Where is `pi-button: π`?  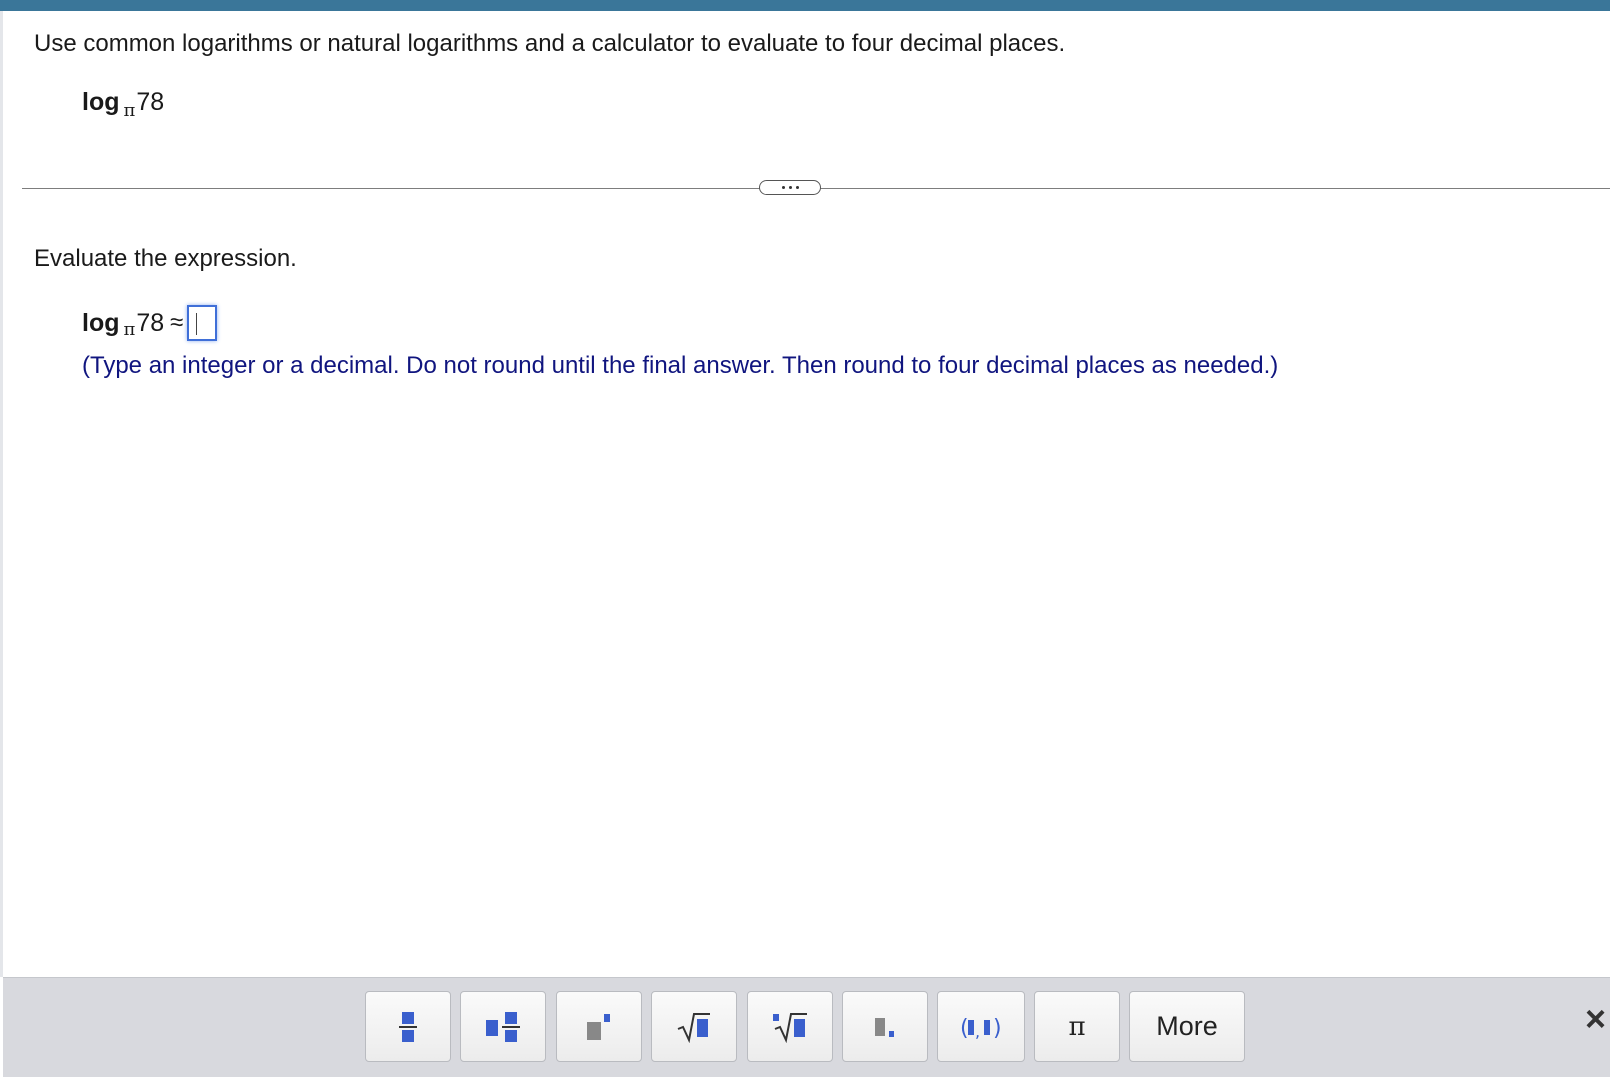
pi-button: π is located at coordinates (1077, 1026).